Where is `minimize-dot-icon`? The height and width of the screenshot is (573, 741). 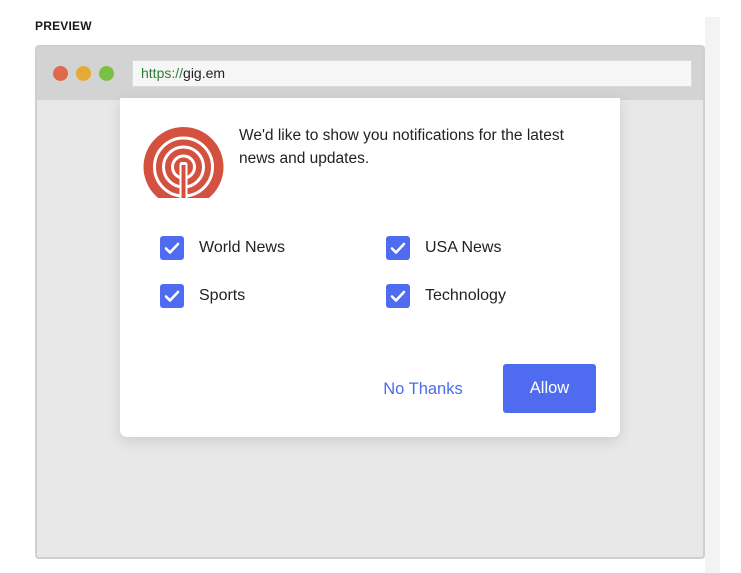 minimize-dot-icon is located at coordinates (83, 73).